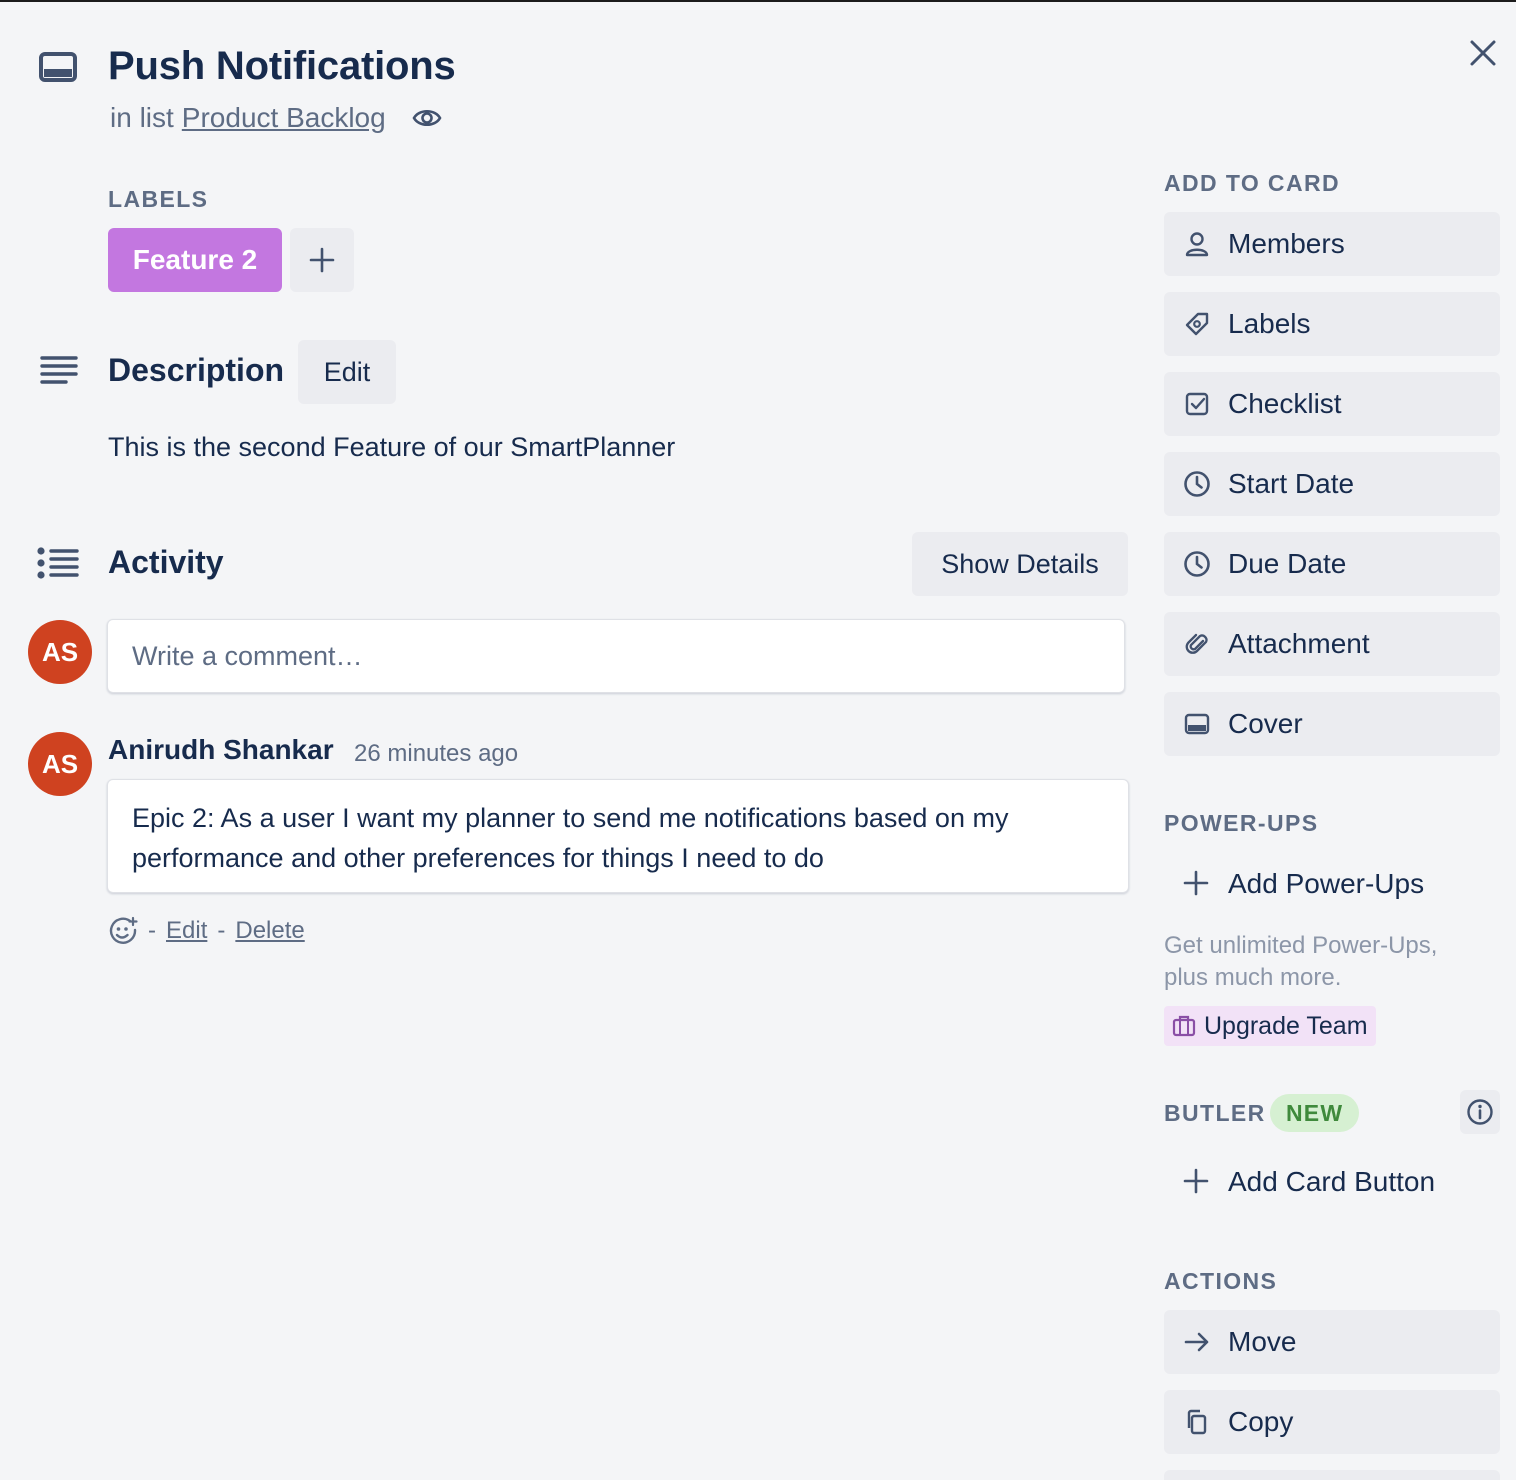  What do you see at coordinates (1299, 643) in the screenshot?
I see `attachment-label: Attachment` at bounding box center [1299, 643].